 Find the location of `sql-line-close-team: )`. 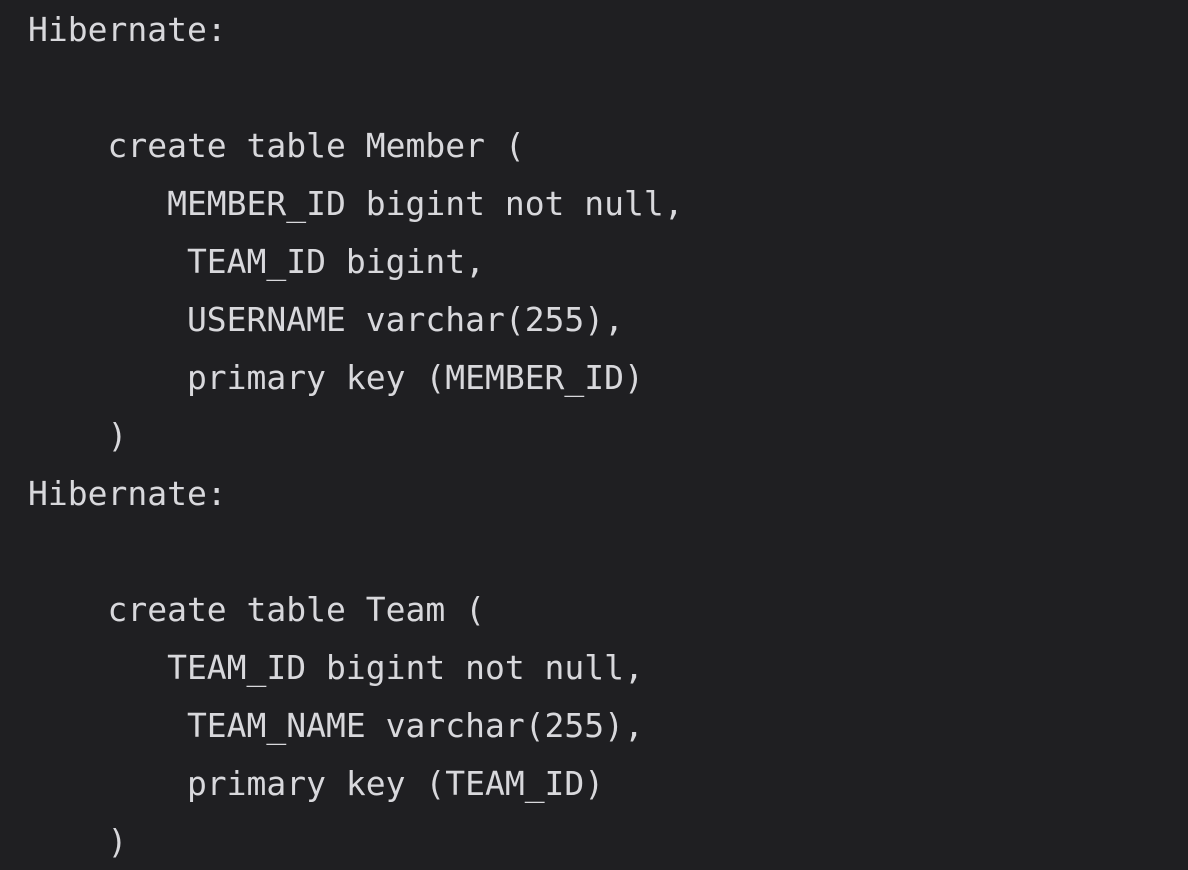

sql-line-close-team: ) is located at coordinates (78, 841).